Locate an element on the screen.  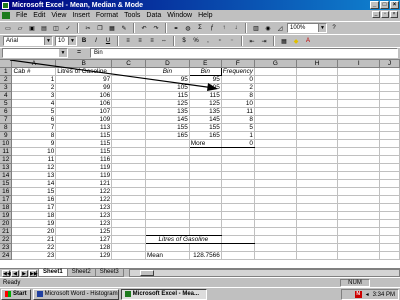
doc-close-button: × is located at coordinates (394, 14).